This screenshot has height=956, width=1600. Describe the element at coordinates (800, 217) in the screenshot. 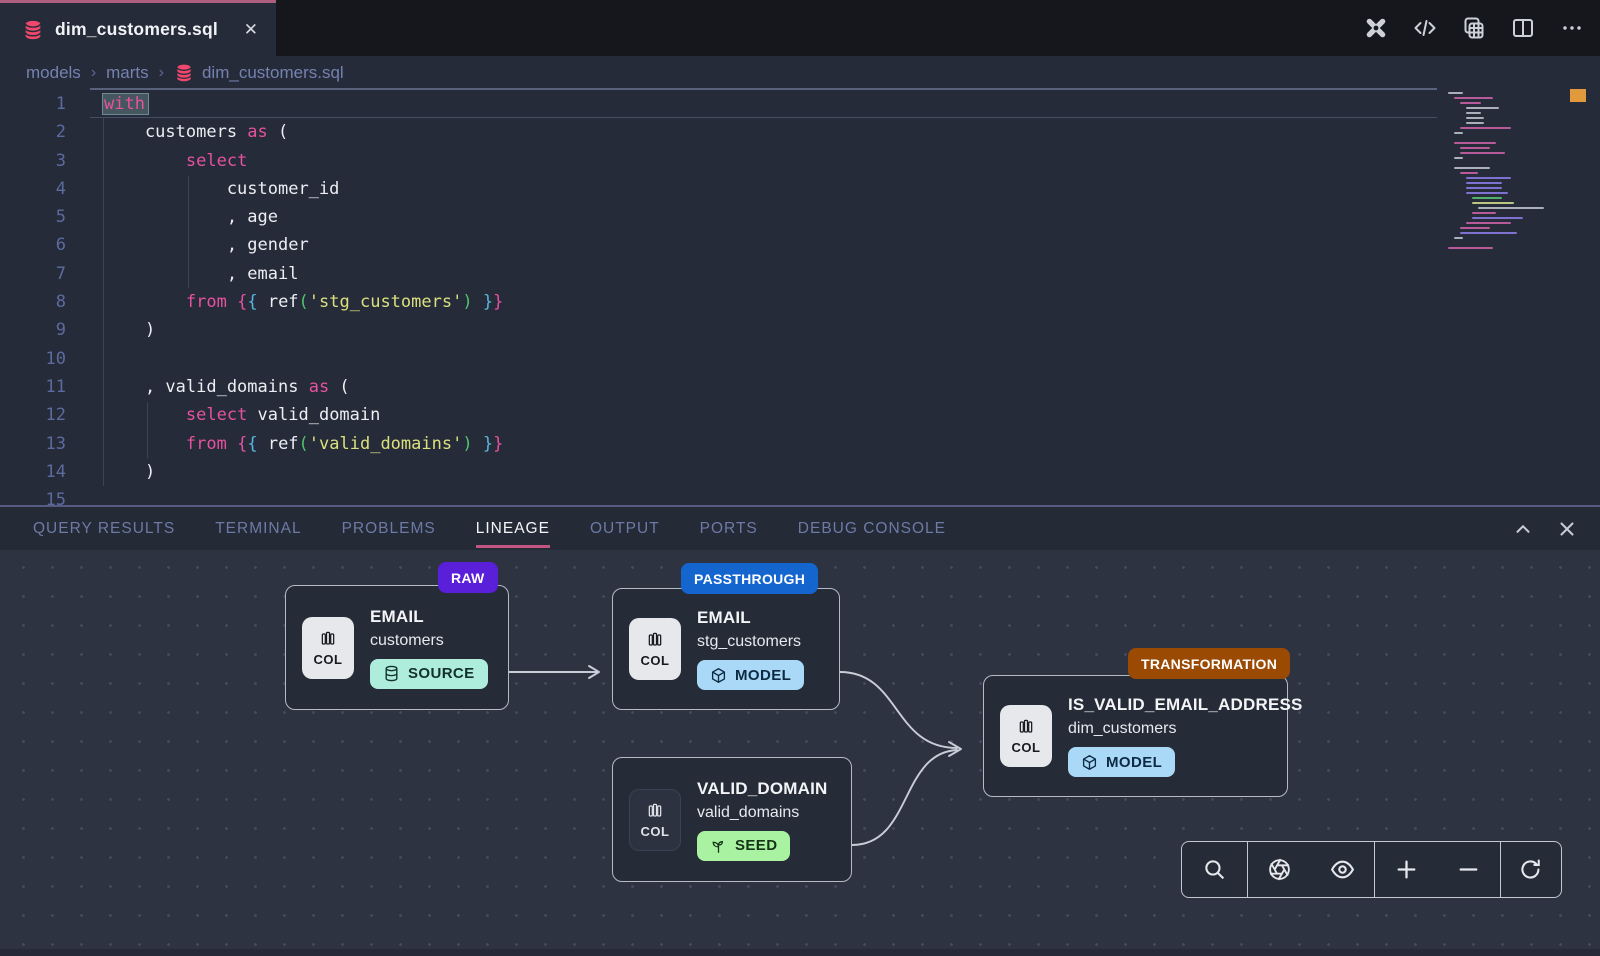

I see `code-line: 5 , age` at that location.